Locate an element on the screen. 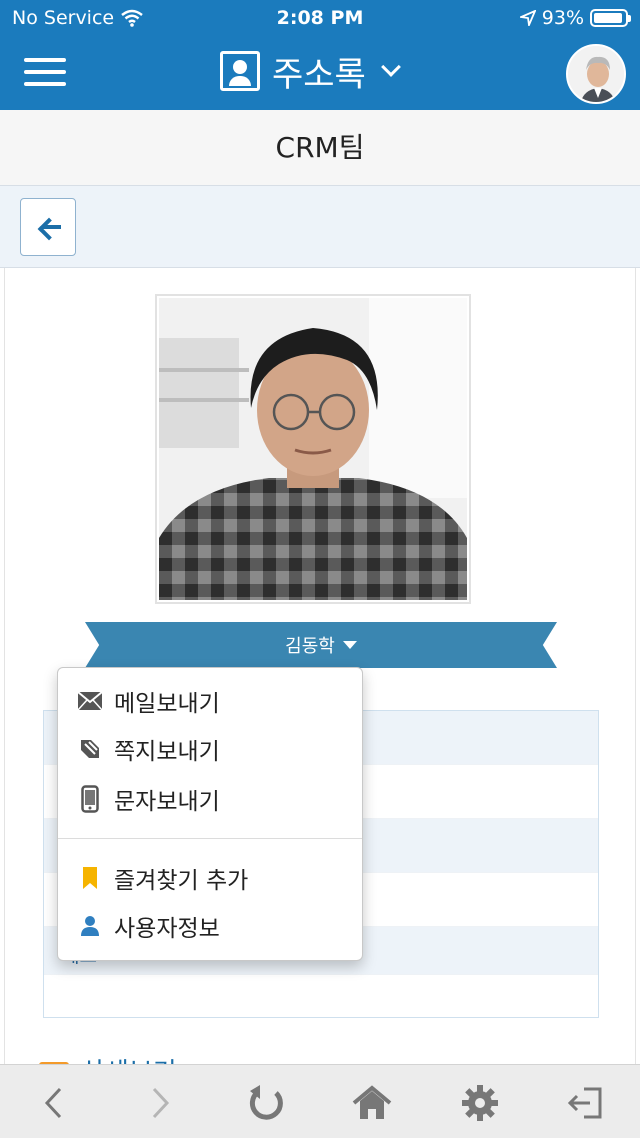 This screenshot has height=1138, width=640. profile-photo is located at coordinates (313, 449).